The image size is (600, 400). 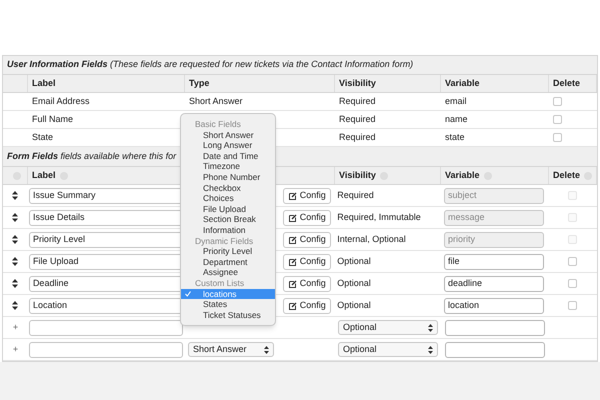 I want to click on column-header: Type, so click(x=199, y=83).